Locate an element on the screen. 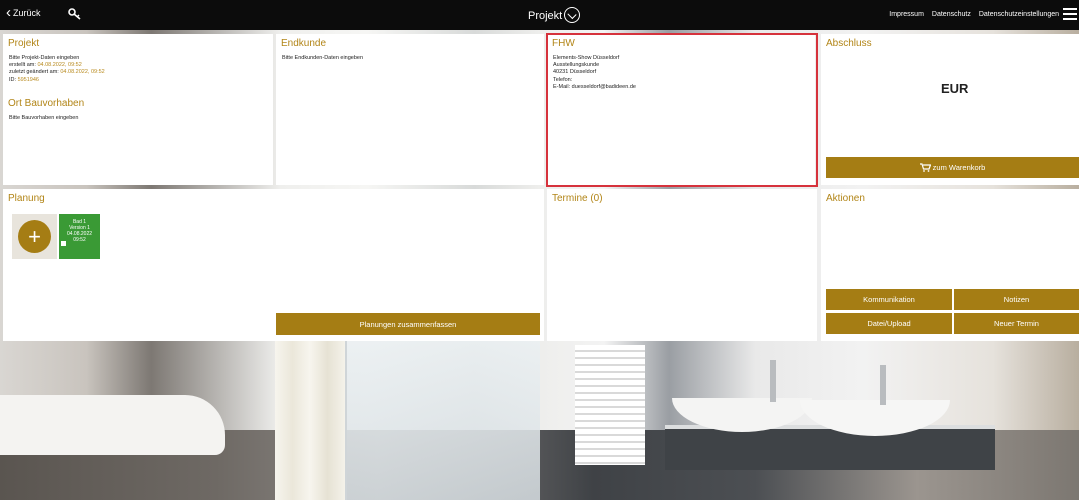  key-icon is located at coordinates (75, 14).